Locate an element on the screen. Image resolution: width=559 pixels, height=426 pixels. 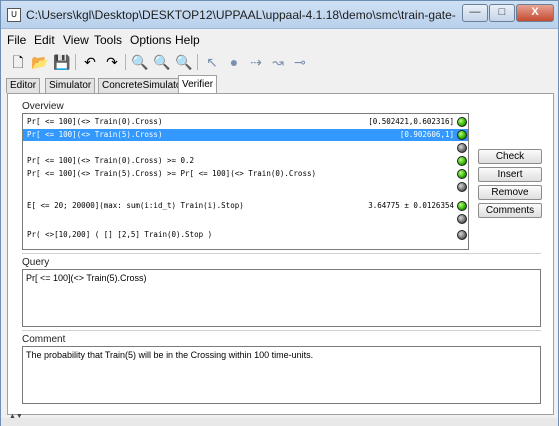
query-result: [0.902606,1] is located at coordinates (426, 134).